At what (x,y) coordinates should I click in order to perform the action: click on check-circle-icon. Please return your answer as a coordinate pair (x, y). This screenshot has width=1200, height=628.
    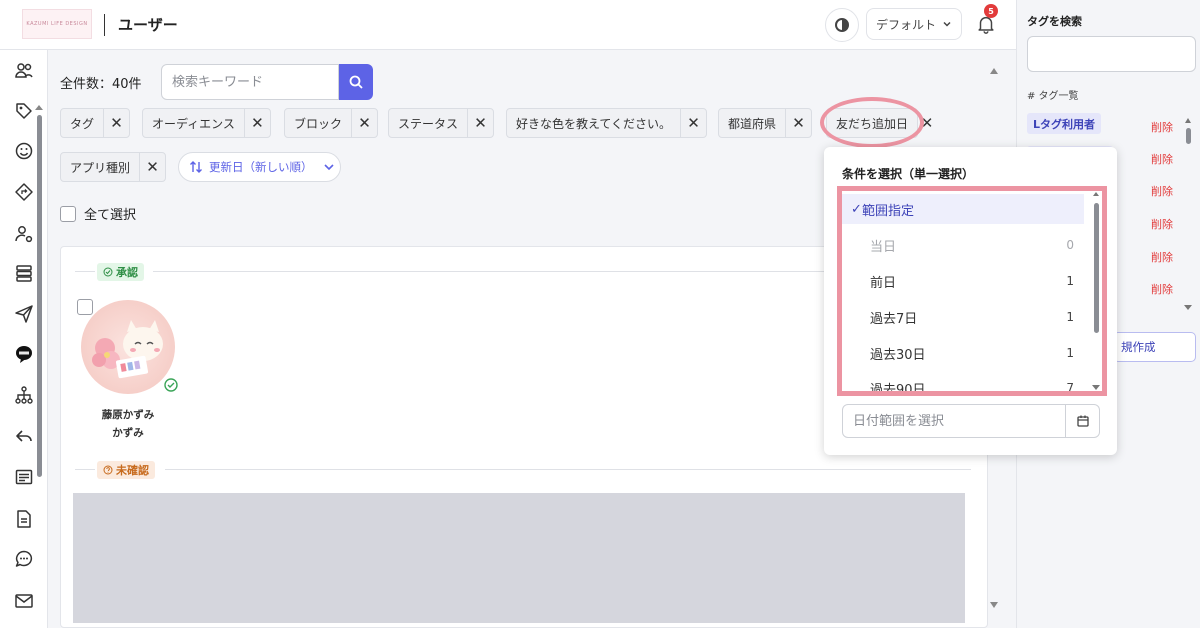
    Looking at the image, I should click on (108, 272).